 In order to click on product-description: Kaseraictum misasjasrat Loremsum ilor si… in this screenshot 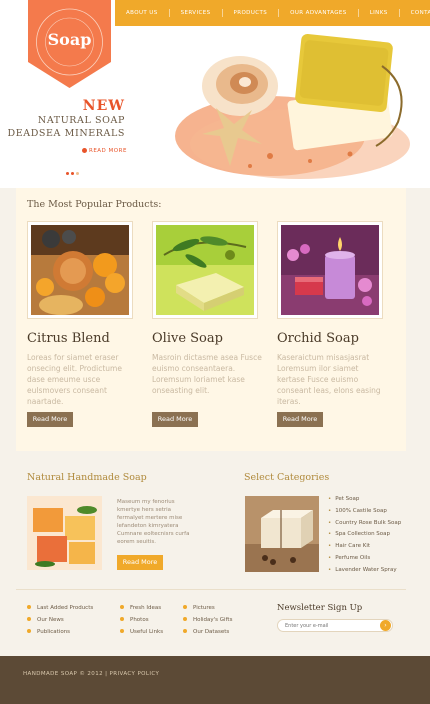, I will do `click(329, 379)`.